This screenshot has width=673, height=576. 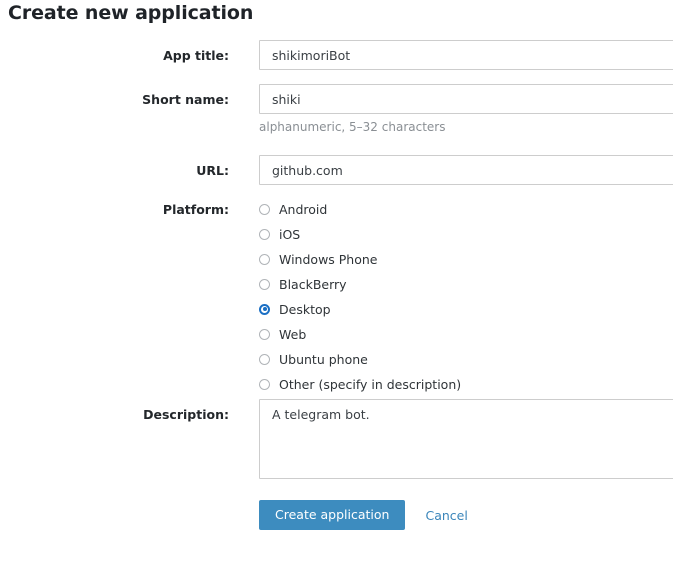 What do you see at coordinates (195, 209) in the screenshot?
I see `platform-label: Platform:` at bounding box center [195, 209].